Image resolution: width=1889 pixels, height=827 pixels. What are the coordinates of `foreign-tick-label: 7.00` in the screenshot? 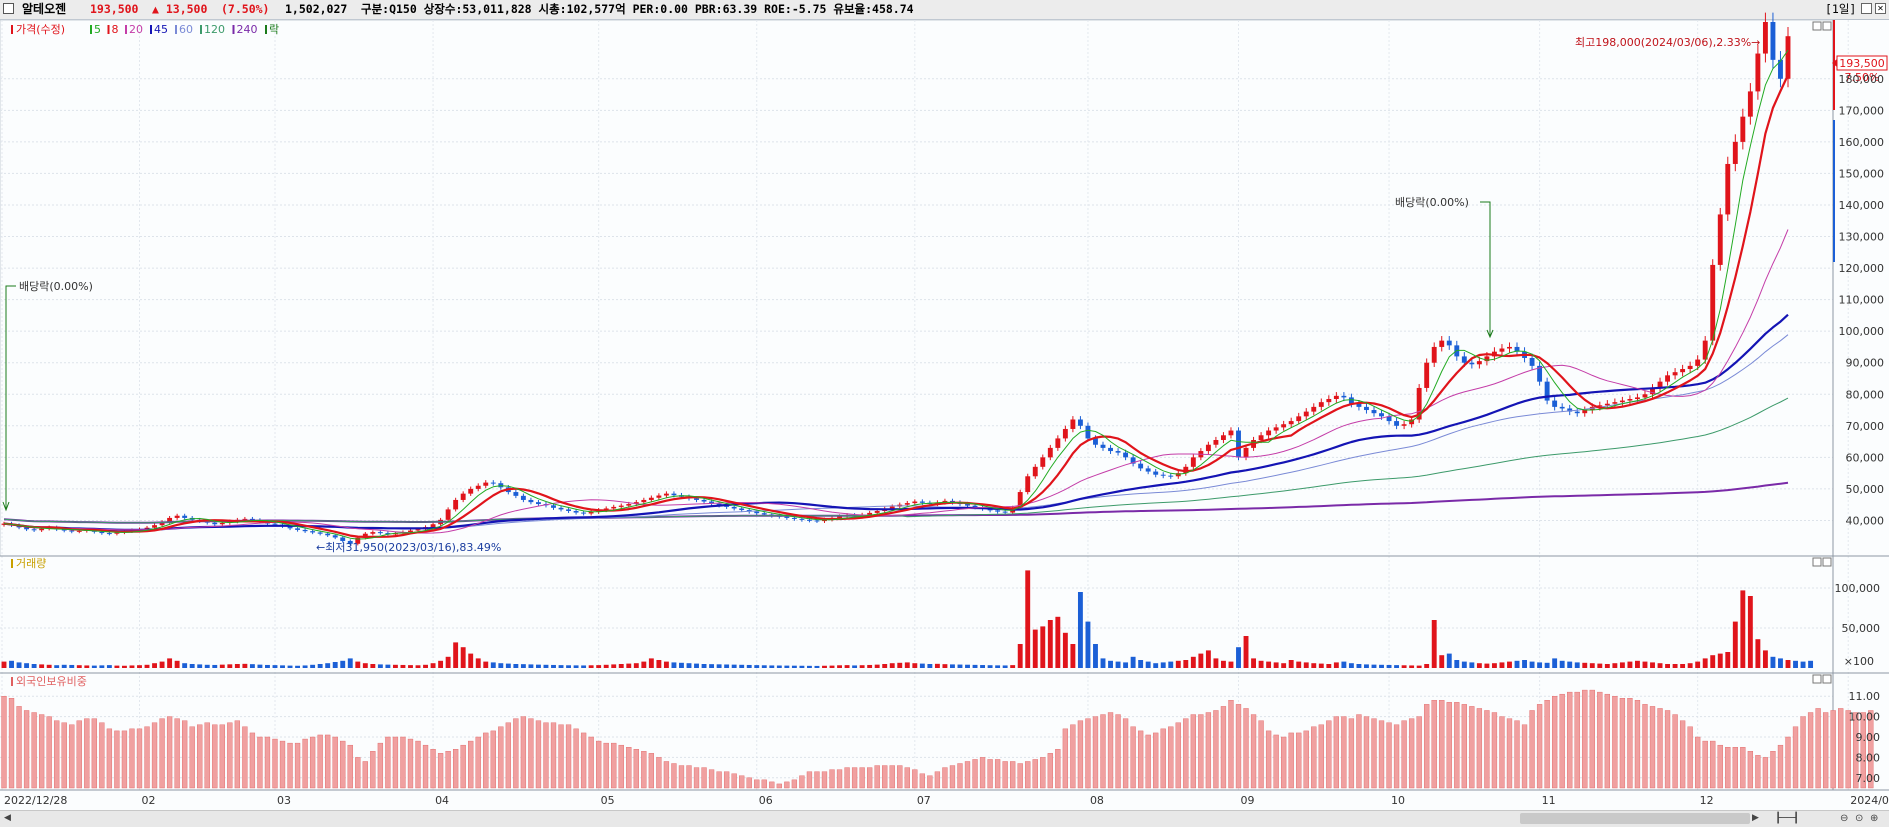 It's located at (1868, 778).